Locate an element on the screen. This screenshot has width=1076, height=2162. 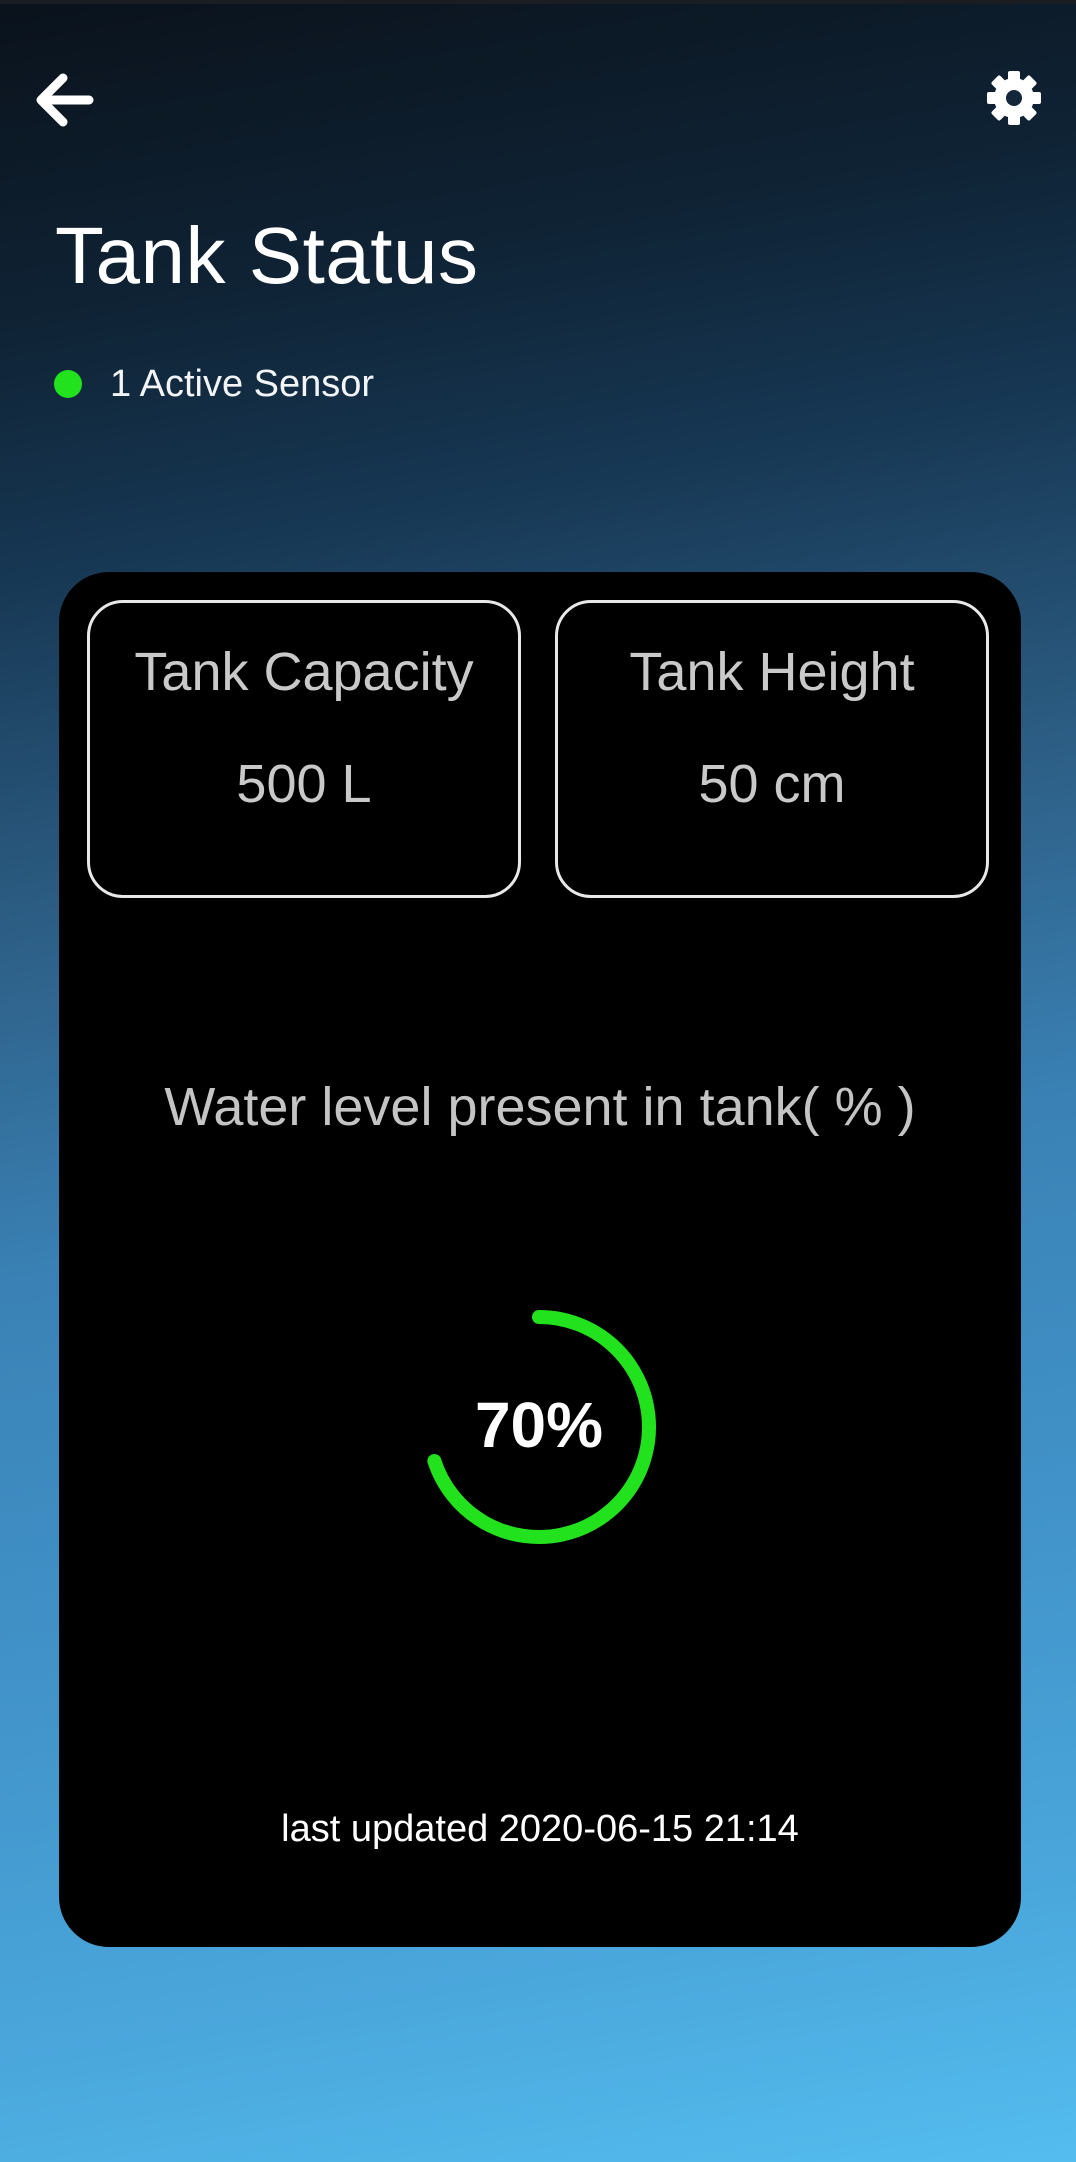
tank-height-value: 50 cm is located at coordinates (772, 784).